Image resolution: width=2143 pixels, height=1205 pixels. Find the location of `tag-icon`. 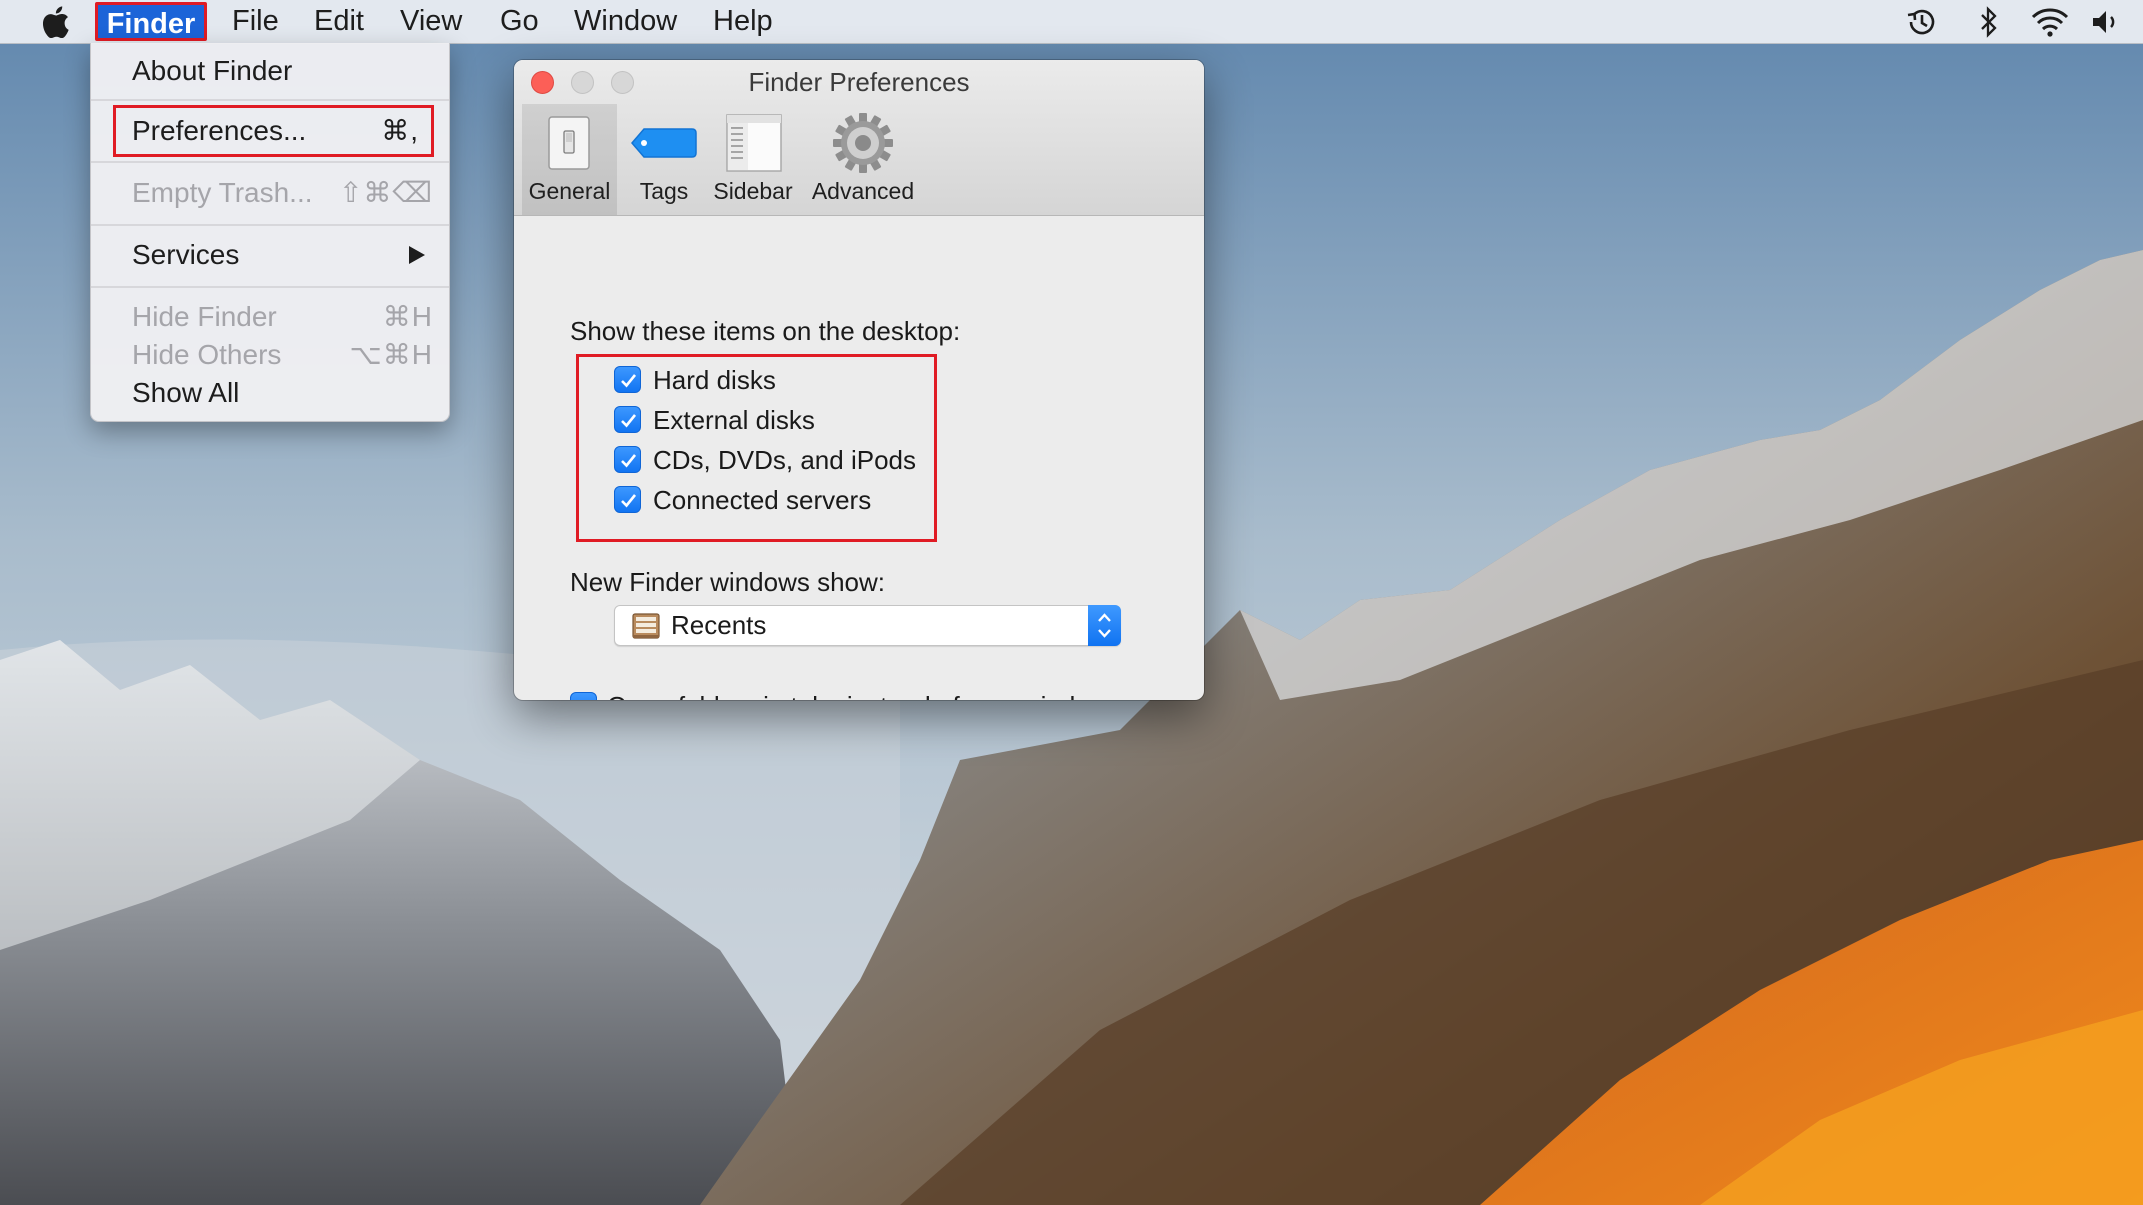

tag-icon is located at coordinates (664, 143).